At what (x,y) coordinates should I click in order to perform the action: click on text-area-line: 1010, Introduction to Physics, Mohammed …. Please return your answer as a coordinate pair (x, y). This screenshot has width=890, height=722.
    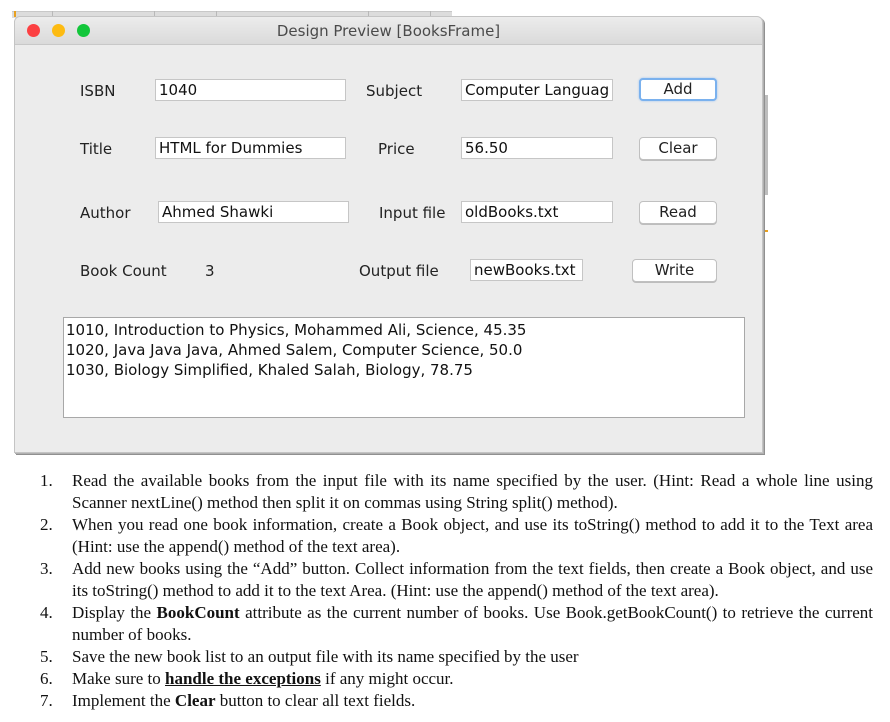
    Looking at the image, I should click on (296, 330).